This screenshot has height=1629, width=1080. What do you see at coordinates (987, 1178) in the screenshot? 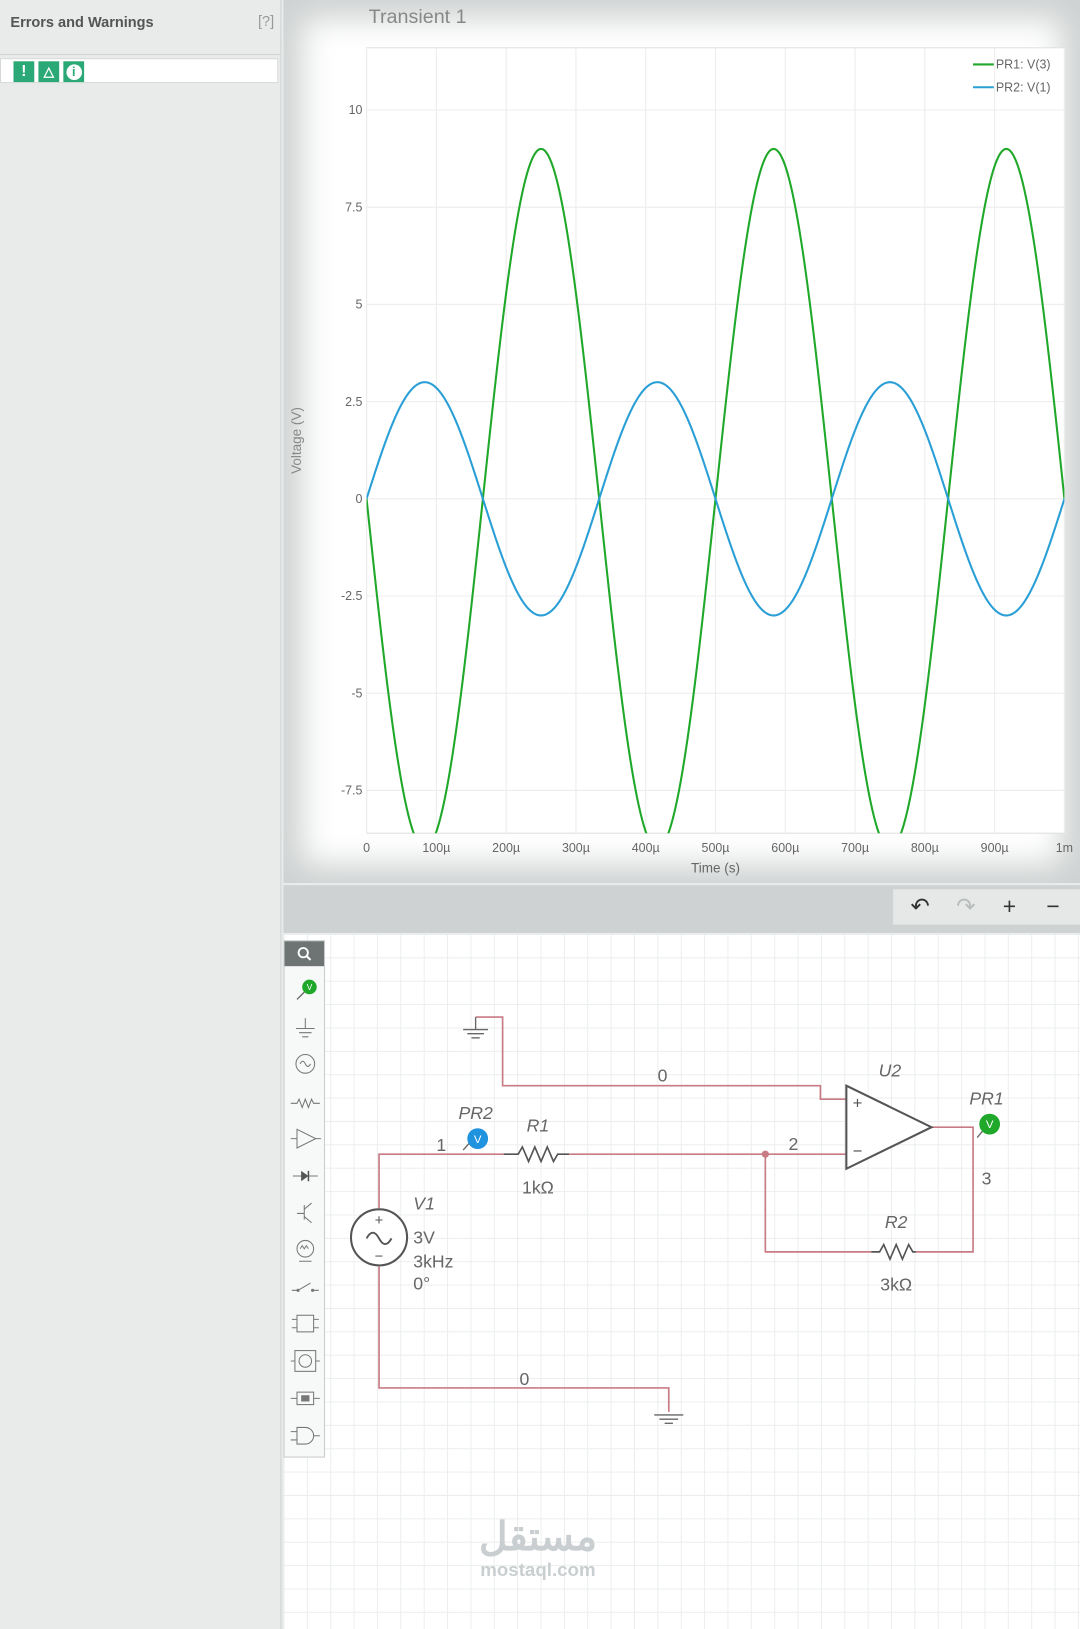
I see `node-label-3: 3` at bounding box center [987, 1178].